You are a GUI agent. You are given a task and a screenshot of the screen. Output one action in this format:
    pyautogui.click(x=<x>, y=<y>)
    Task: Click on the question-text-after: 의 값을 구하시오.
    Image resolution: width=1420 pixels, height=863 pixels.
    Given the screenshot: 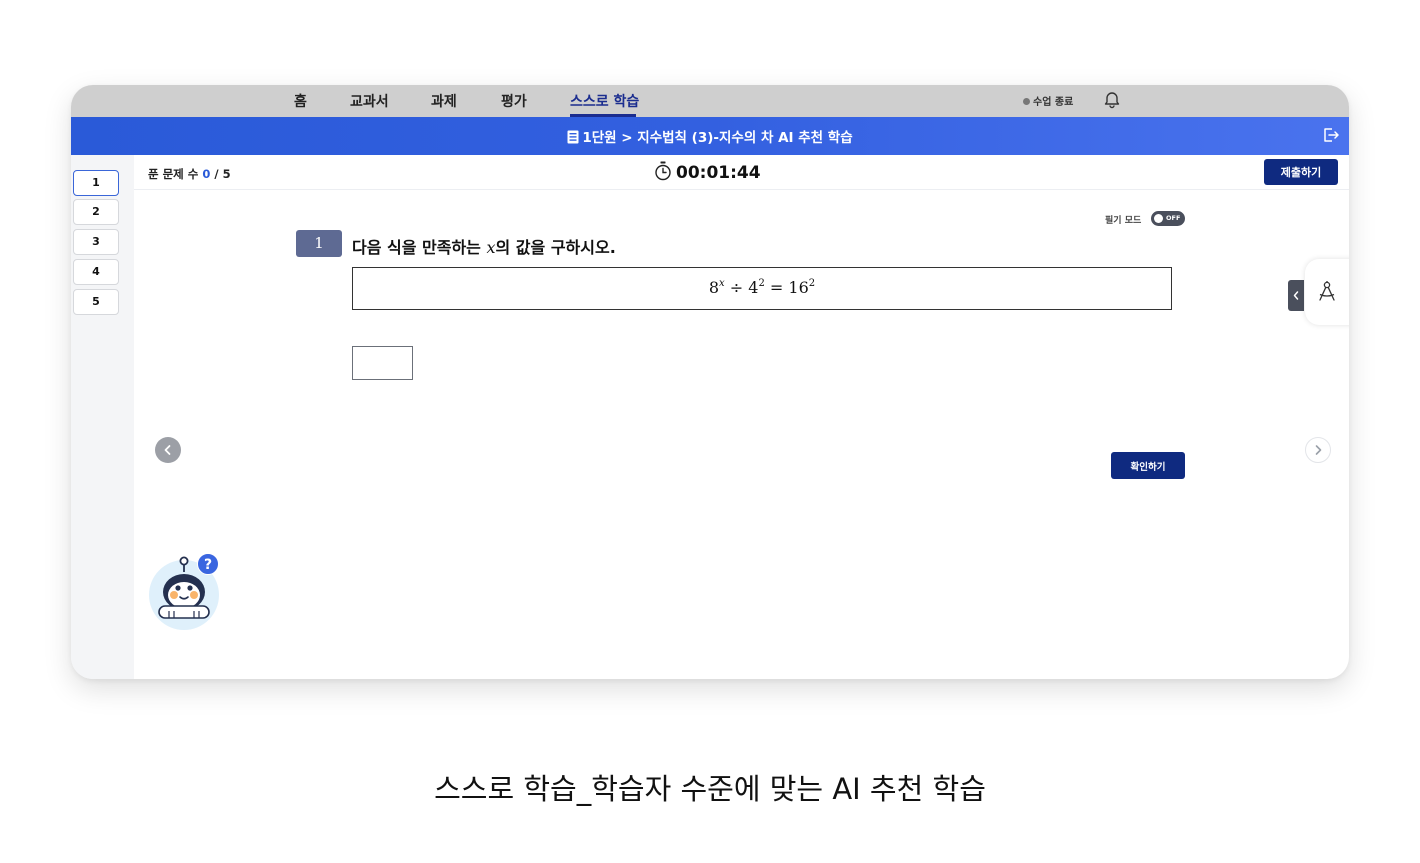 What is the action you would take?
    pyautogui.click(x=555, y=247)
    